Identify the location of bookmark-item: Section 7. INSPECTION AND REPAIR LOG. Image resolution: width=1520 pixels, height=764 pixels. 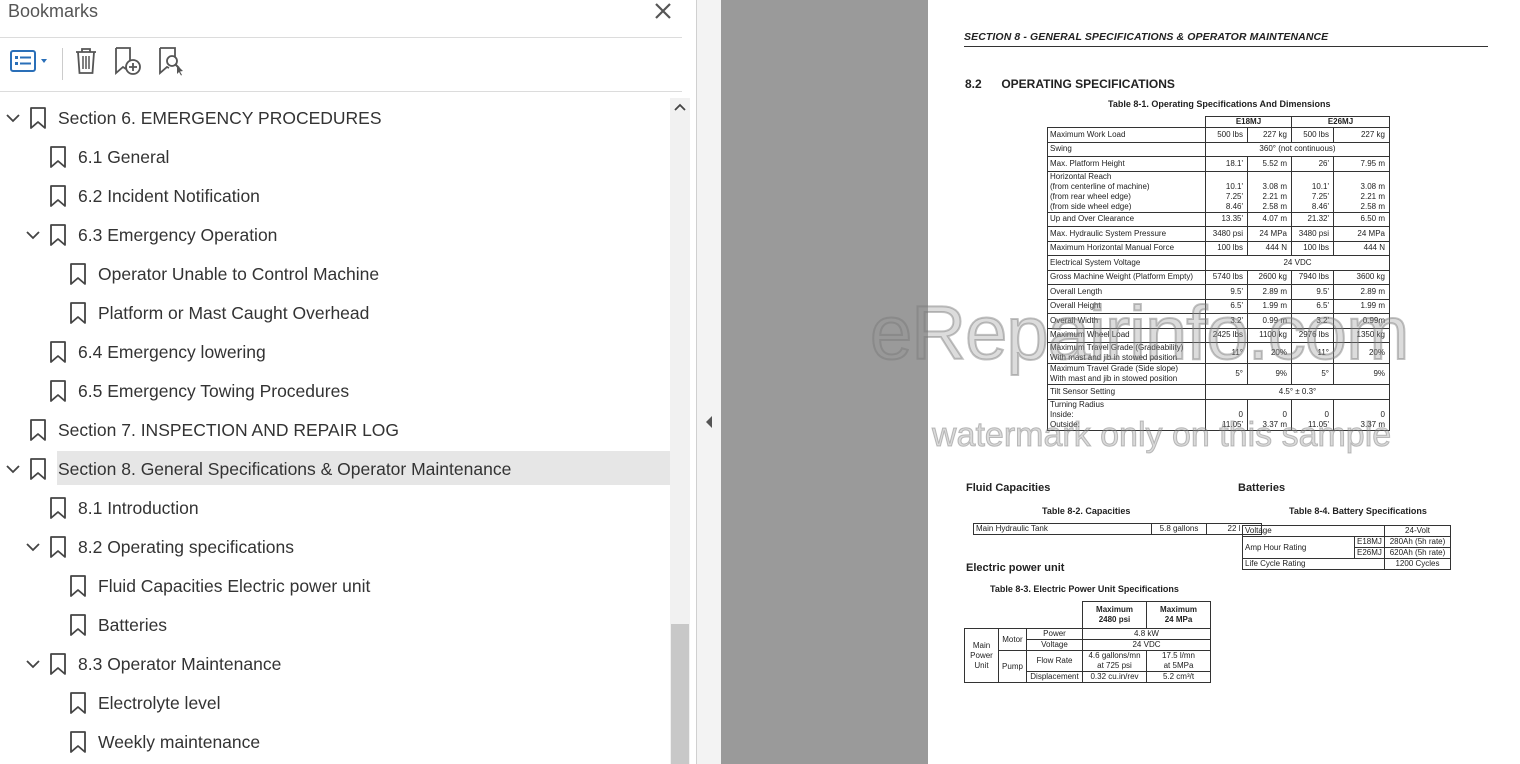
(335, 430).